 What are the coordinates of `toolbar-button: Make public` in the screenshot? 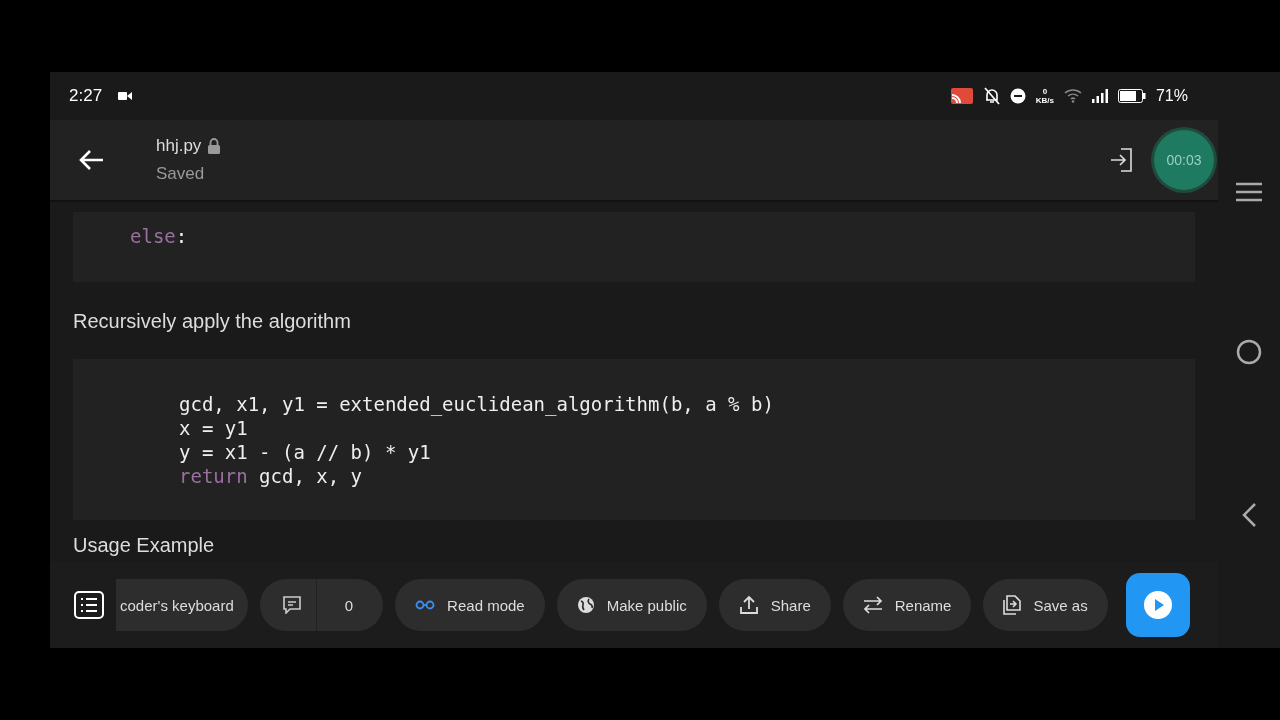 It's located at (631, 605).